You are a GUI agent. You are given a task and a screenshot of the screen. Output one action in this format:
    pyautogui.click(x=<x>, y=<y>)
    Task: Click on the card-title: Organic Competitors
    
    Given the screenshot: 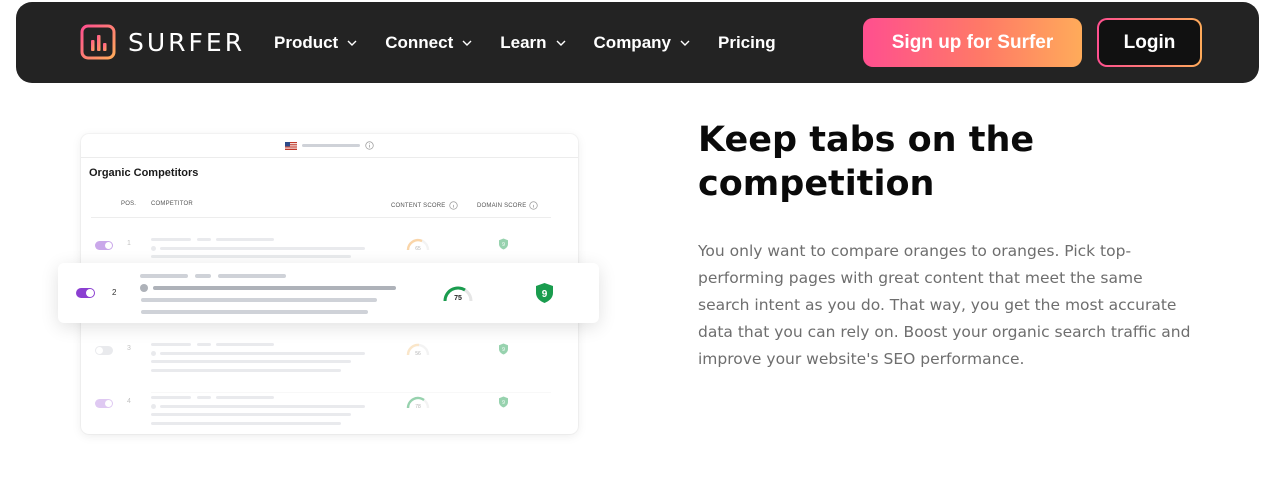 What is the action you would take?
    pyautogui.click(x=144, y=173)
    